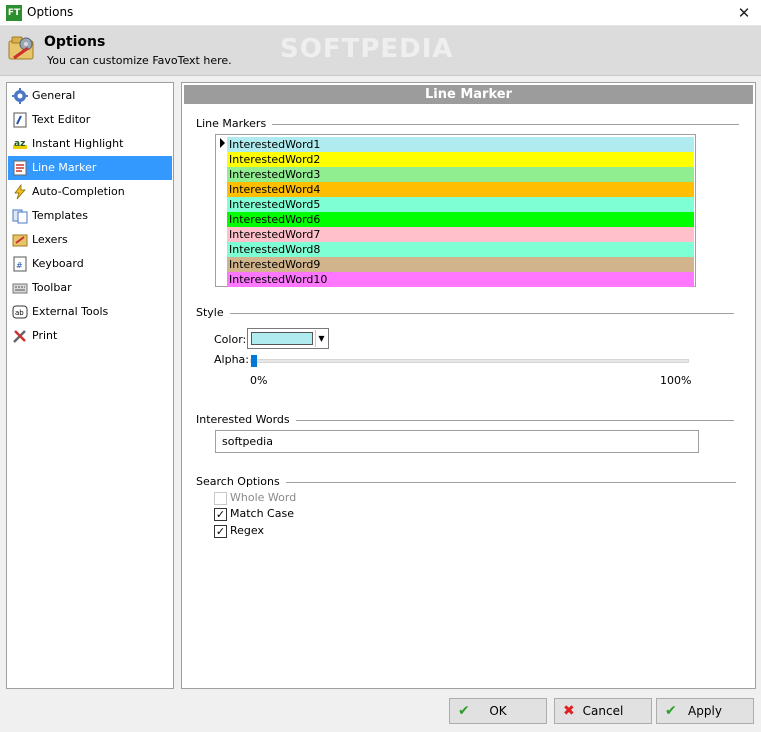  What do you see at coordinates (45, 335) in the screenshot?
I see `nav-item-label: Print` at bounding box center [45, 335].